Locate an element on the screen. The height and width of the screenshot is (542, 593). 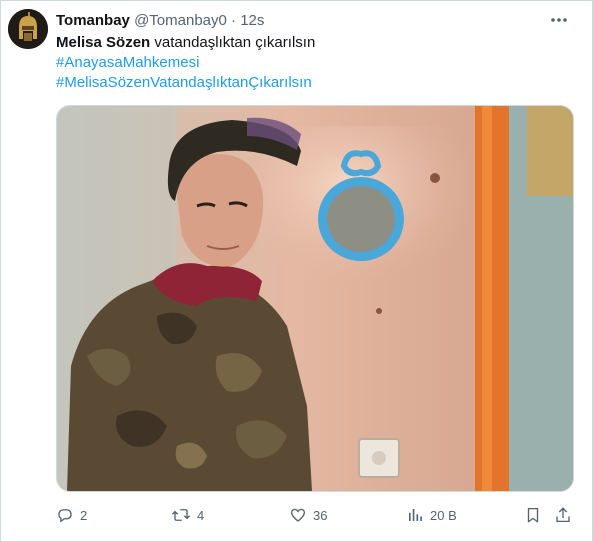
retweet-button: 4 is located at coordinates (187, 515).